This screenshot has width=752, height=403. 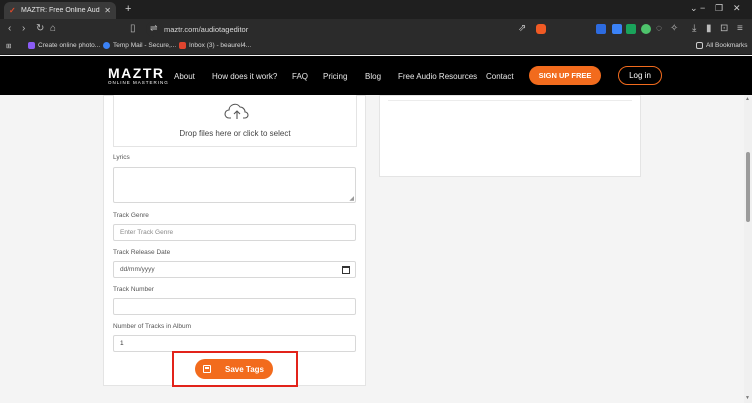 What do you see at coordinates (727, 45) in the screenshot?
I see `all-bookmarks-label: All Bookmarks` at bounding box center [727, 45].